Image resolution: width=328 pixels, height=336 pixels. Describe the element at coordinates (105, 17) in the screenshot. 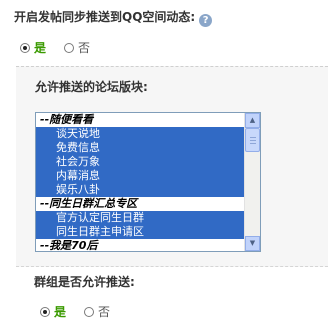

I see `feed-push-title: 开启发帖同步推送到QQ空间动态:` at that location.